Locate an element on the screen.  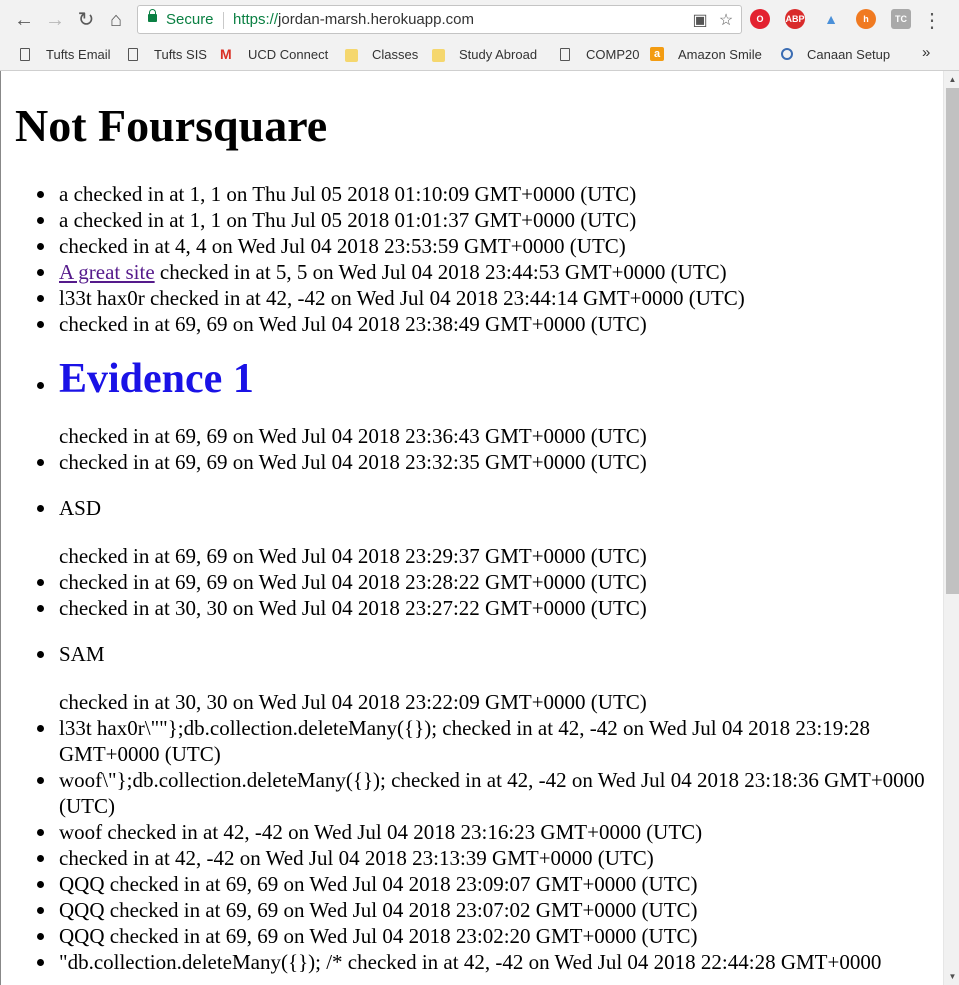
bookmark-0: Tufts Email is located at coordinates (64, 54).